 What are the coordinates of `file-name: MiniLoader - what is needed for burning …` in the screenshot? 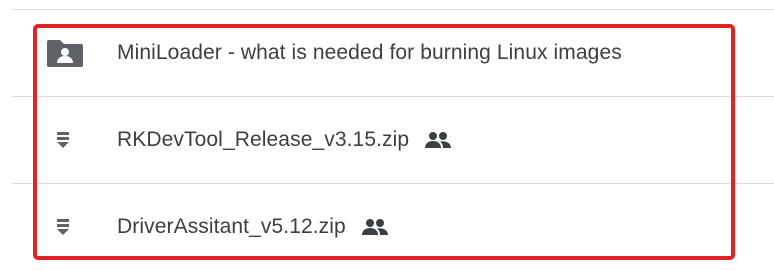 It's located at (369, 52).